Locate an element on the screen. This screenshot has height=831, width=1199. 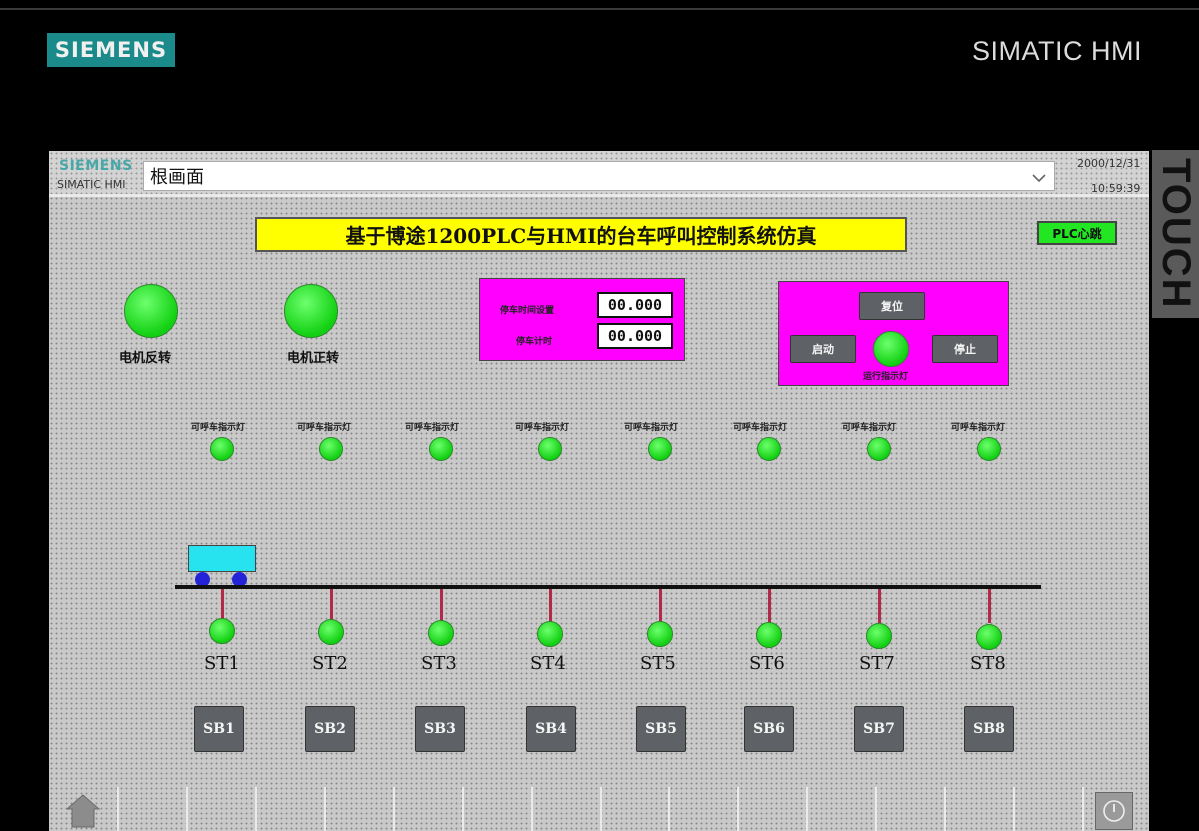
plc-heartbeat-indicator: PLC心跳 is located at coordinates (1077, 233).